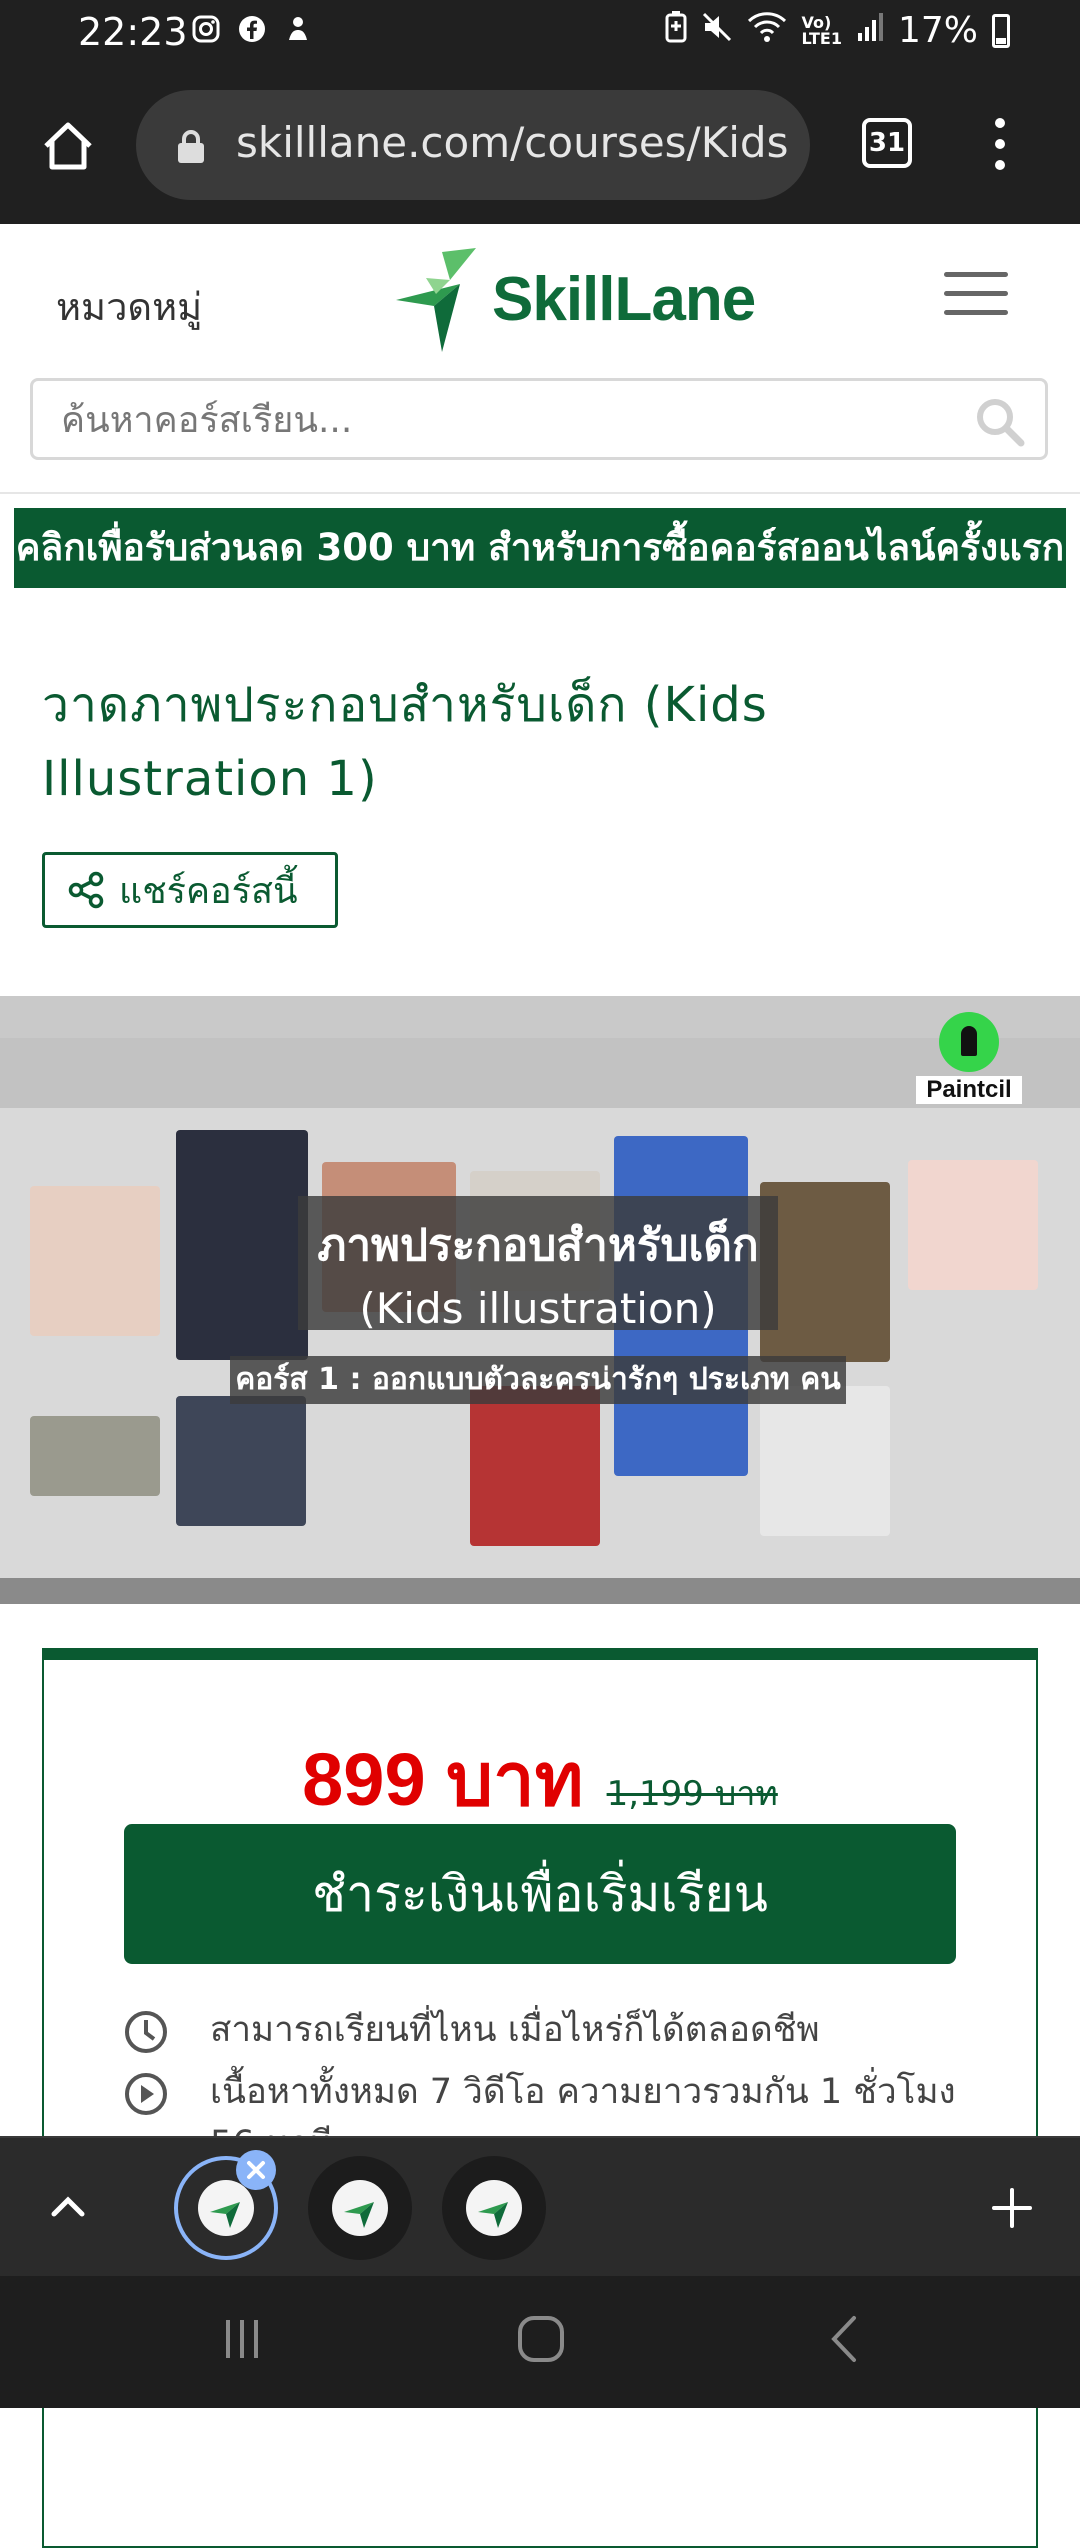 The image size is (1080, 2548). I want to click on home-nav-icon, so click(541, 2339).